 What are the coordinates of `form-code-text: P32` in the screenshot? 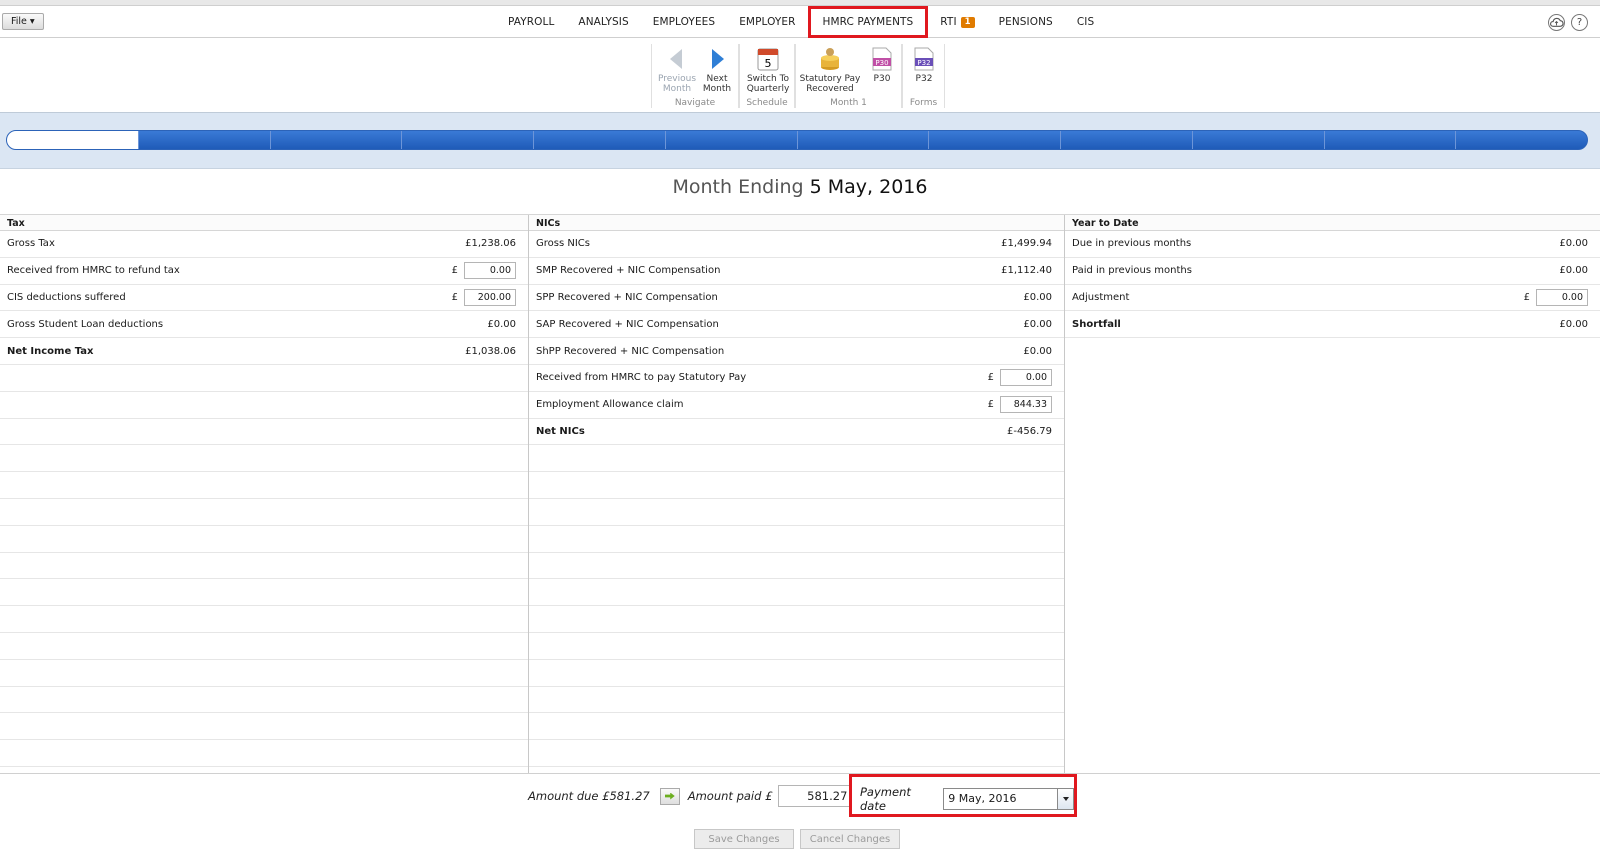 It's located at (923, 63).